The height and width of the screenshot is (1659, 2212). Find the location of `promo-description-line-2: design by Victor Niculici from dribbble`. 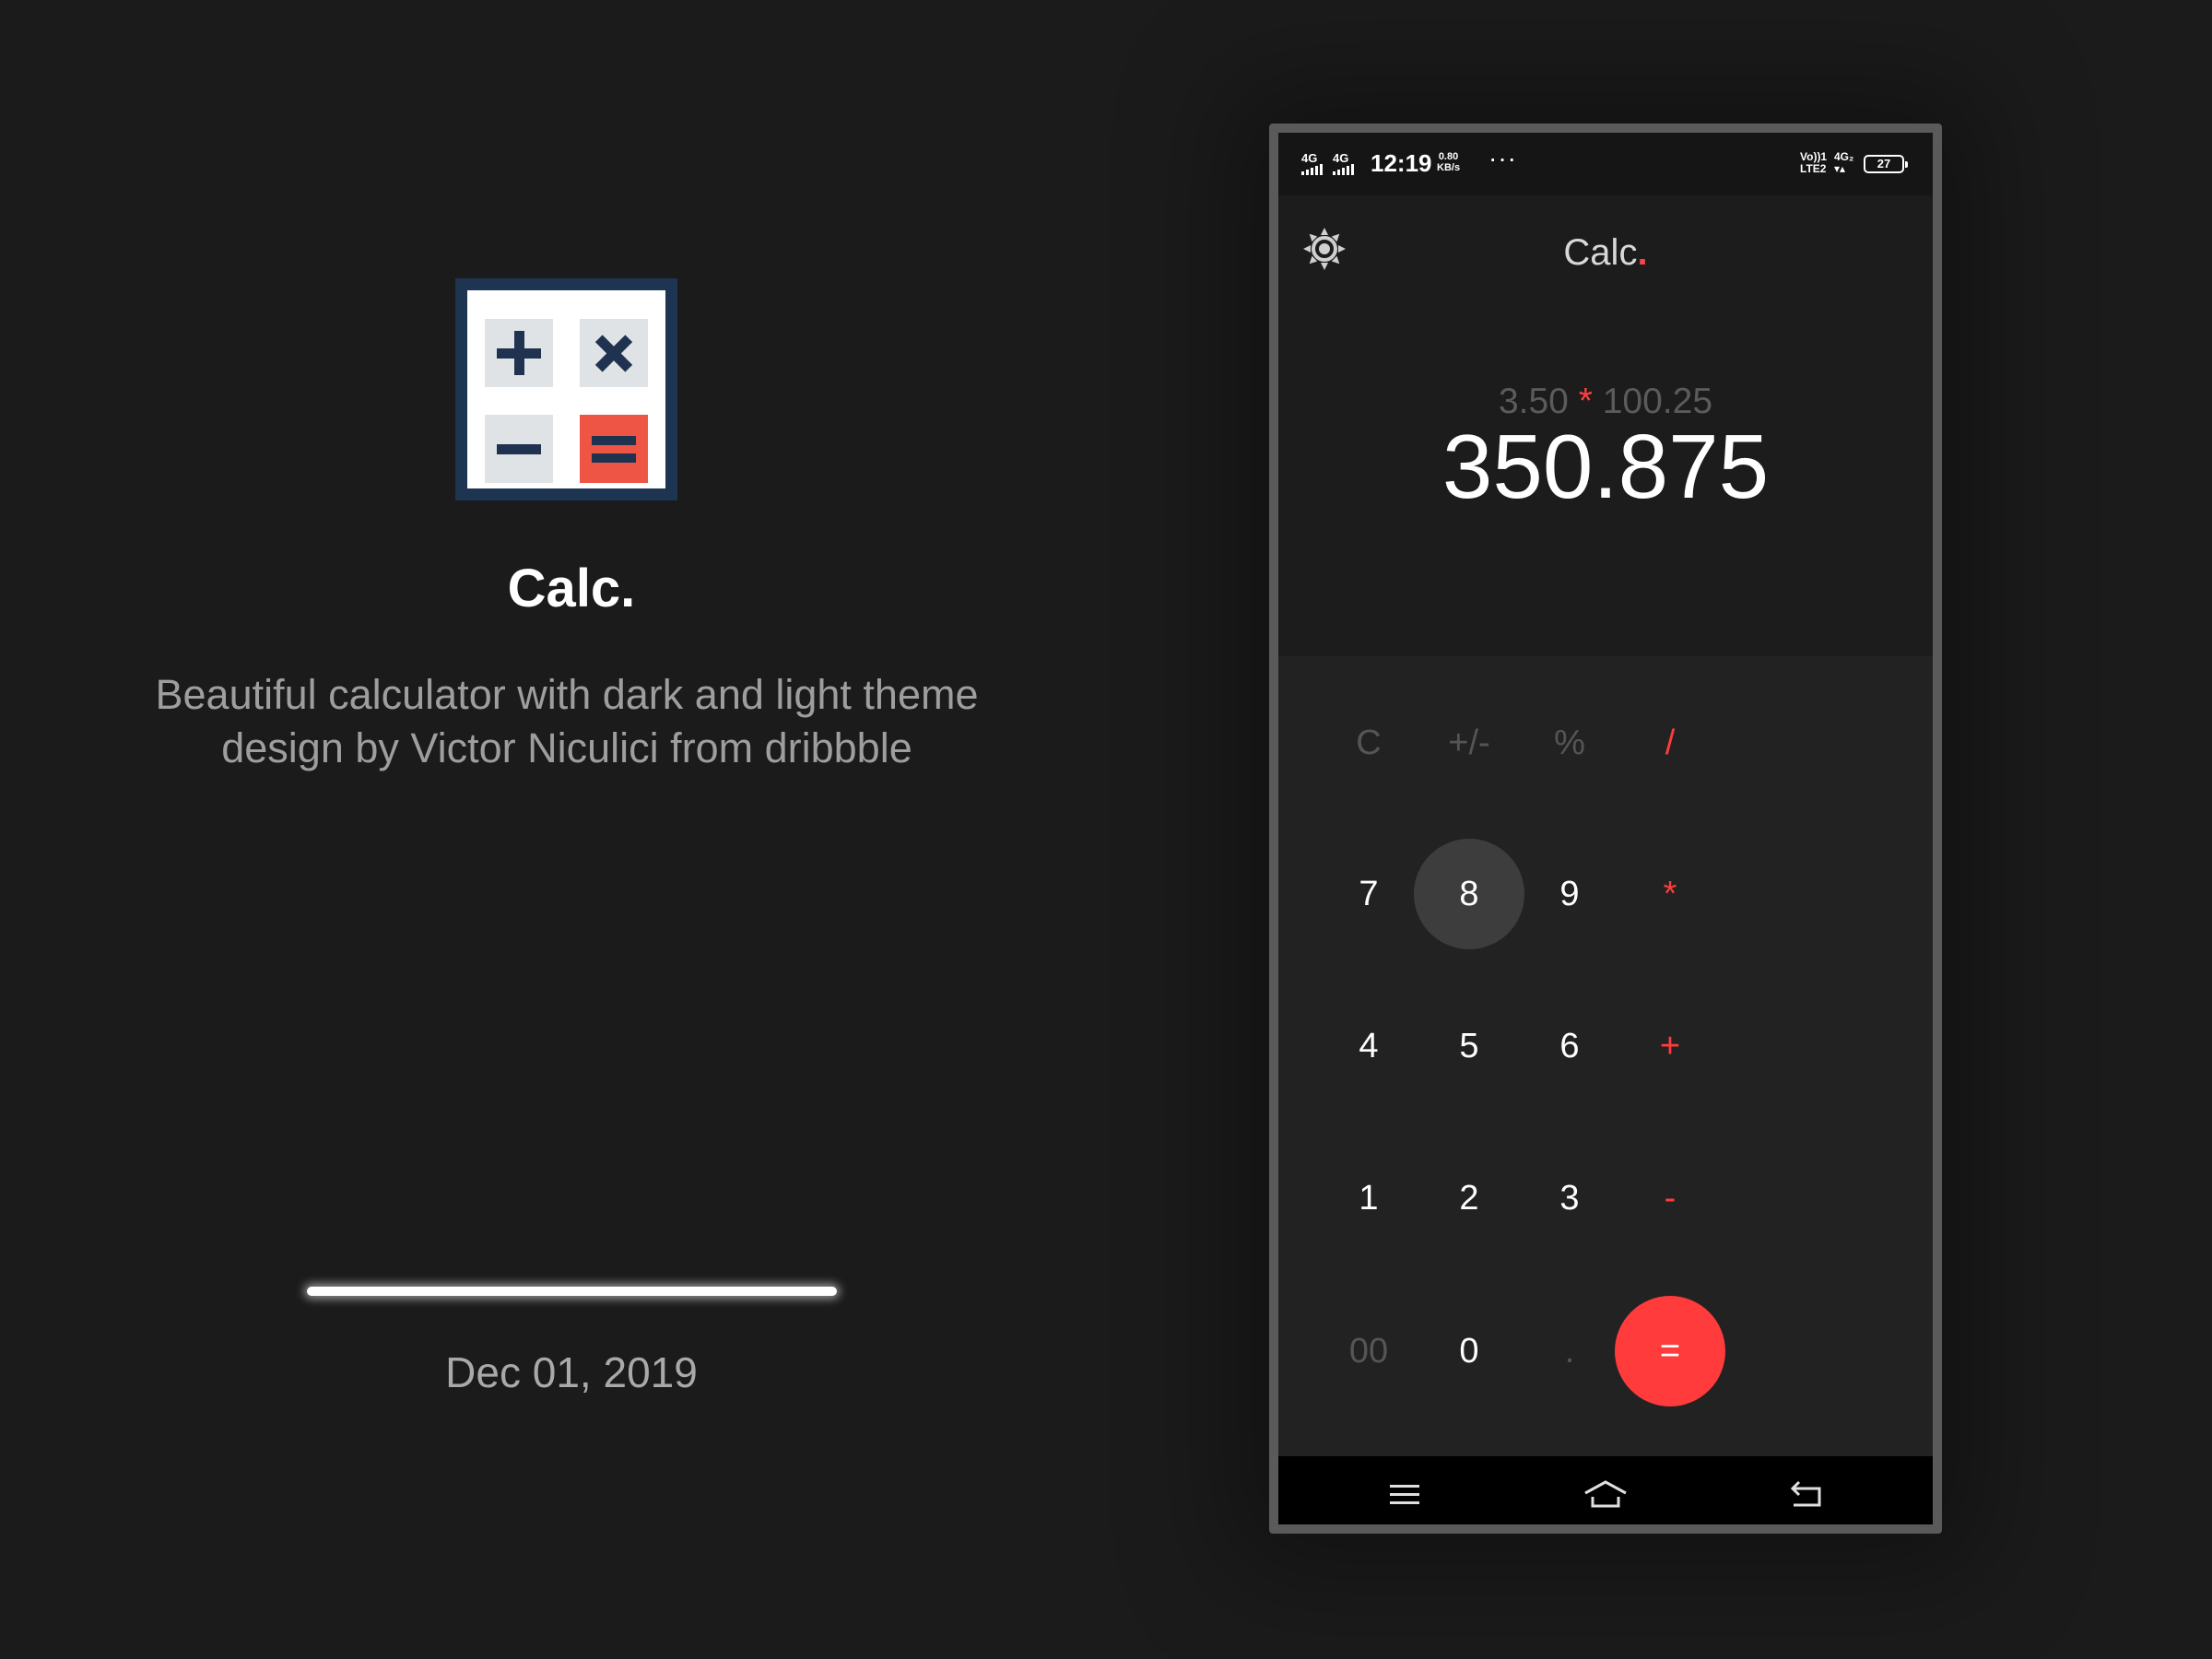

promo-description-line-2: design by Victor Niculici from dribbble is located at coordinates (566, 747).